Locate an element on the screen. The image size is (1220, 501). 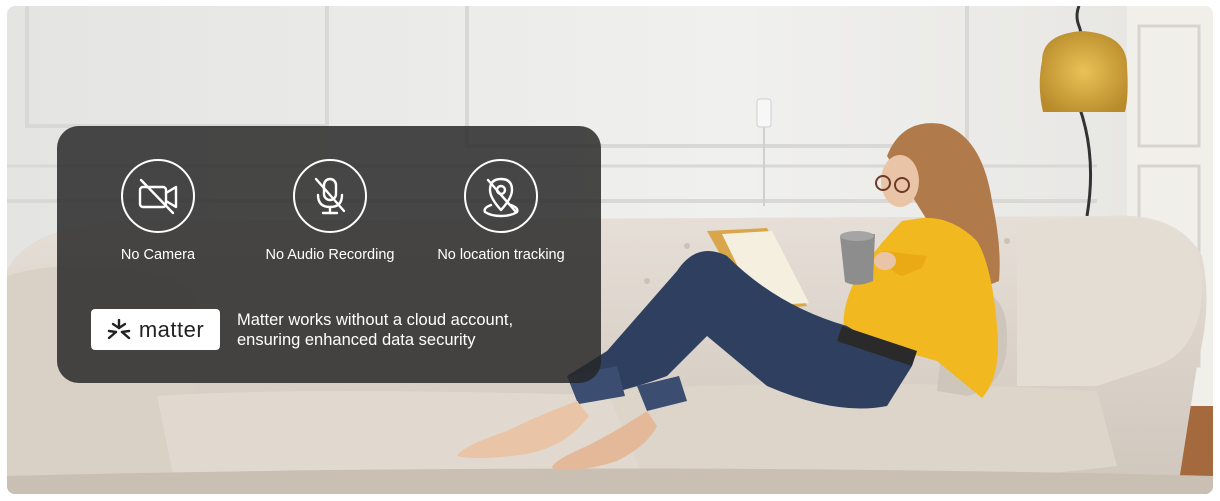
feature-label: No Audio Recording is located at coordinates (330, 255).